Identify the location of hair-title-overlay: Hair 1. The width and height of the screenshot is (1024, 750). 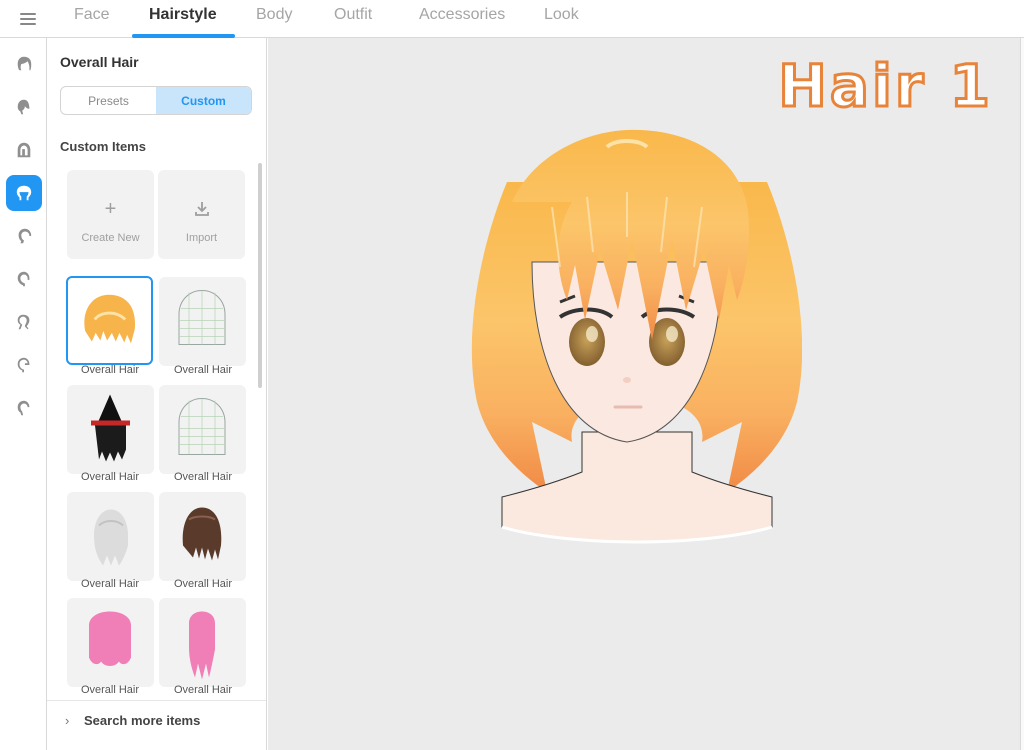
(885, 86).